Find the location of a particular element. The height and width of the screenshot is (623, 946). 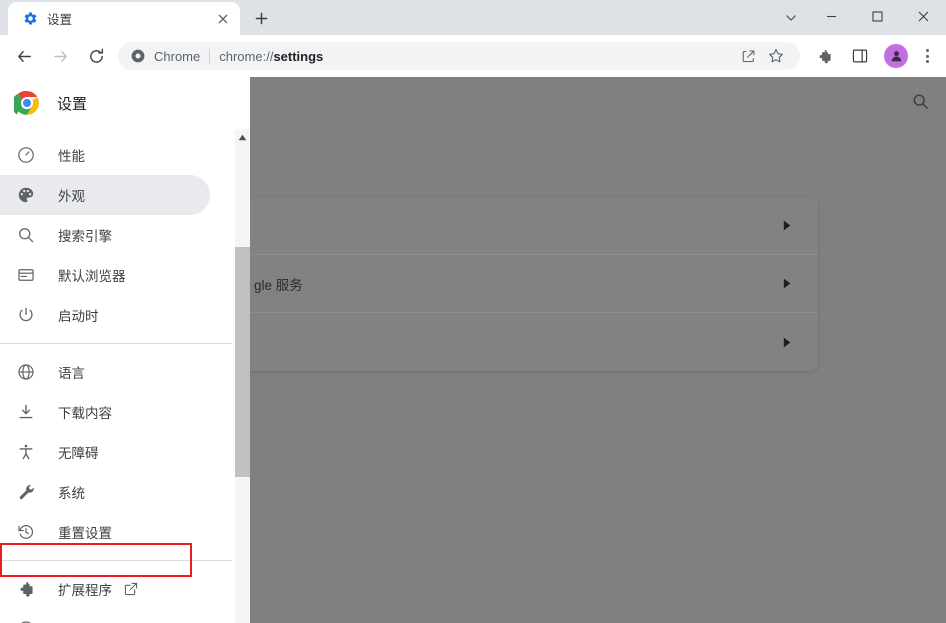

globe-icon is located at coordinates (26, 372).